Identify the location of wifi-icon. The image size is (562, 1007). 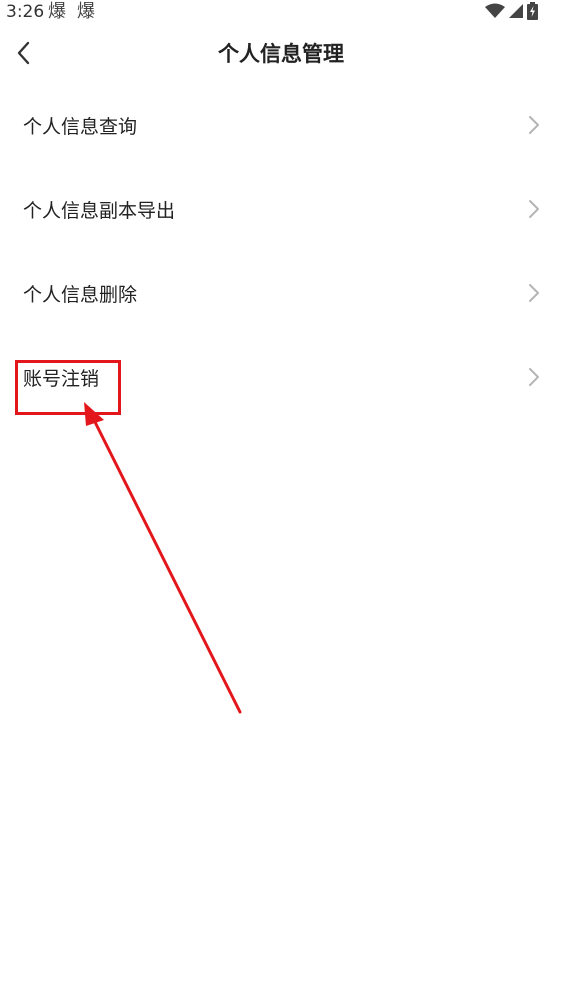
(495, 10).